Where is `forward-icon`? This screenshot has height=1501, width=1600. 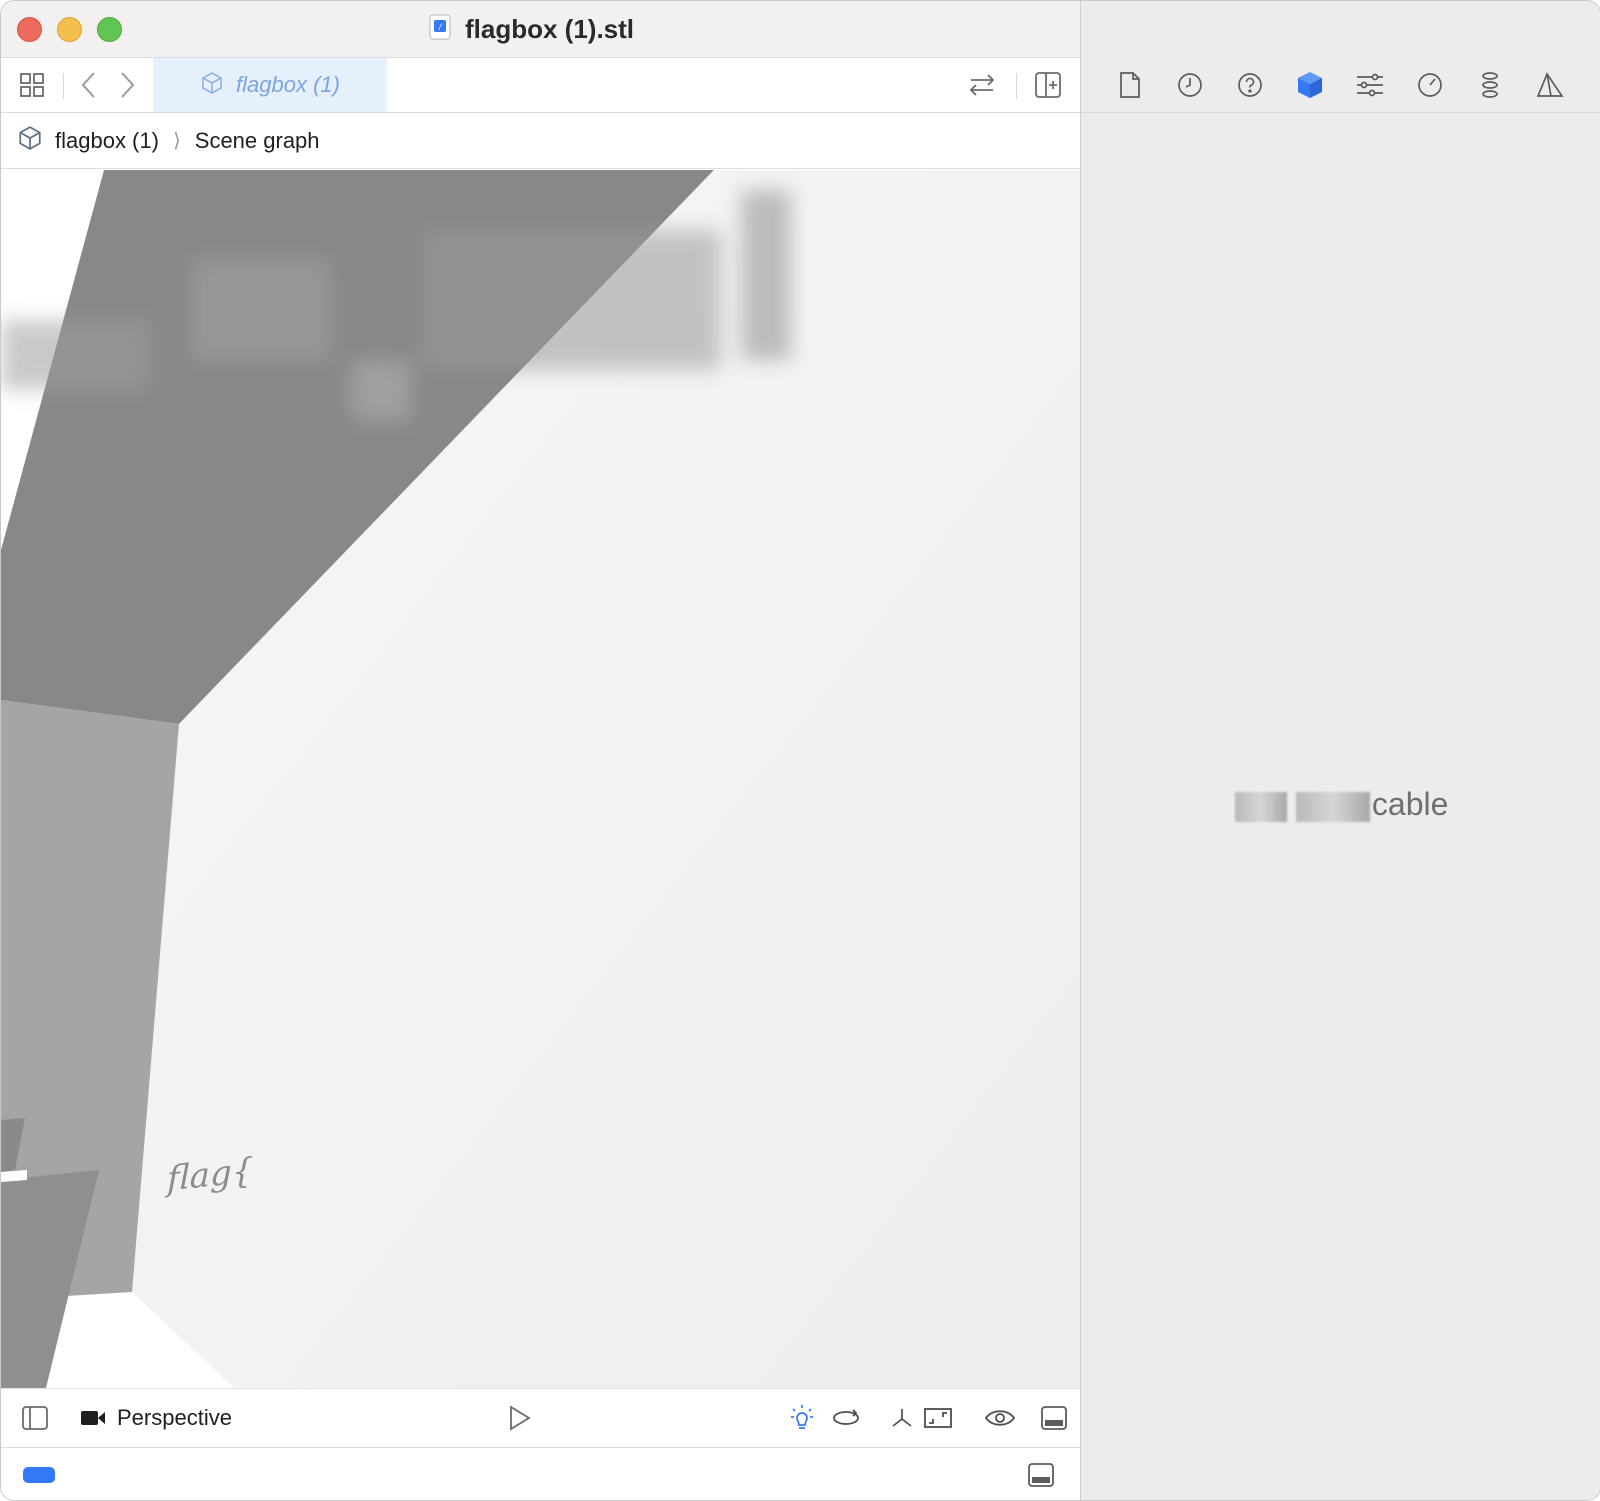
forward-icon is located at coordinates (127, 85).